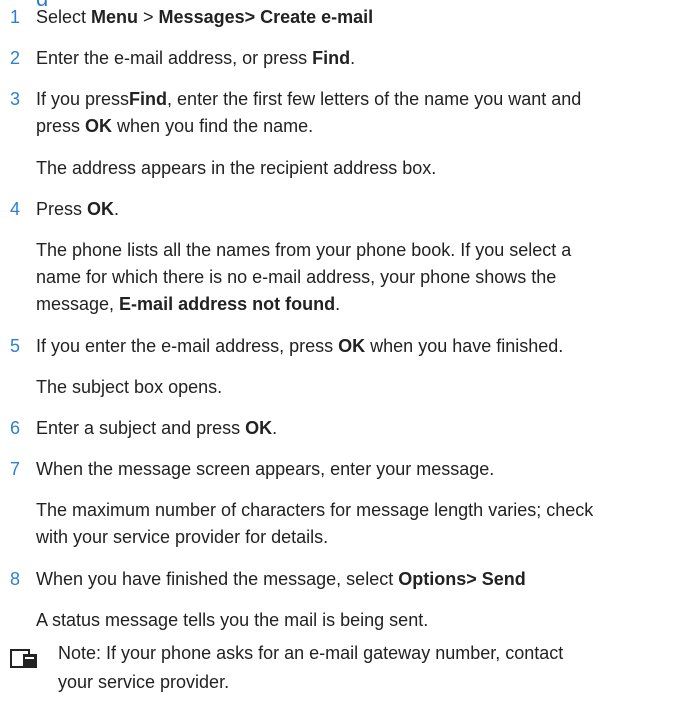 This screenshot has height=702, width=691. Describe the element at coordinates (361, 209) in the screenshot. I see `step-4-text: Press OK.` at that location.